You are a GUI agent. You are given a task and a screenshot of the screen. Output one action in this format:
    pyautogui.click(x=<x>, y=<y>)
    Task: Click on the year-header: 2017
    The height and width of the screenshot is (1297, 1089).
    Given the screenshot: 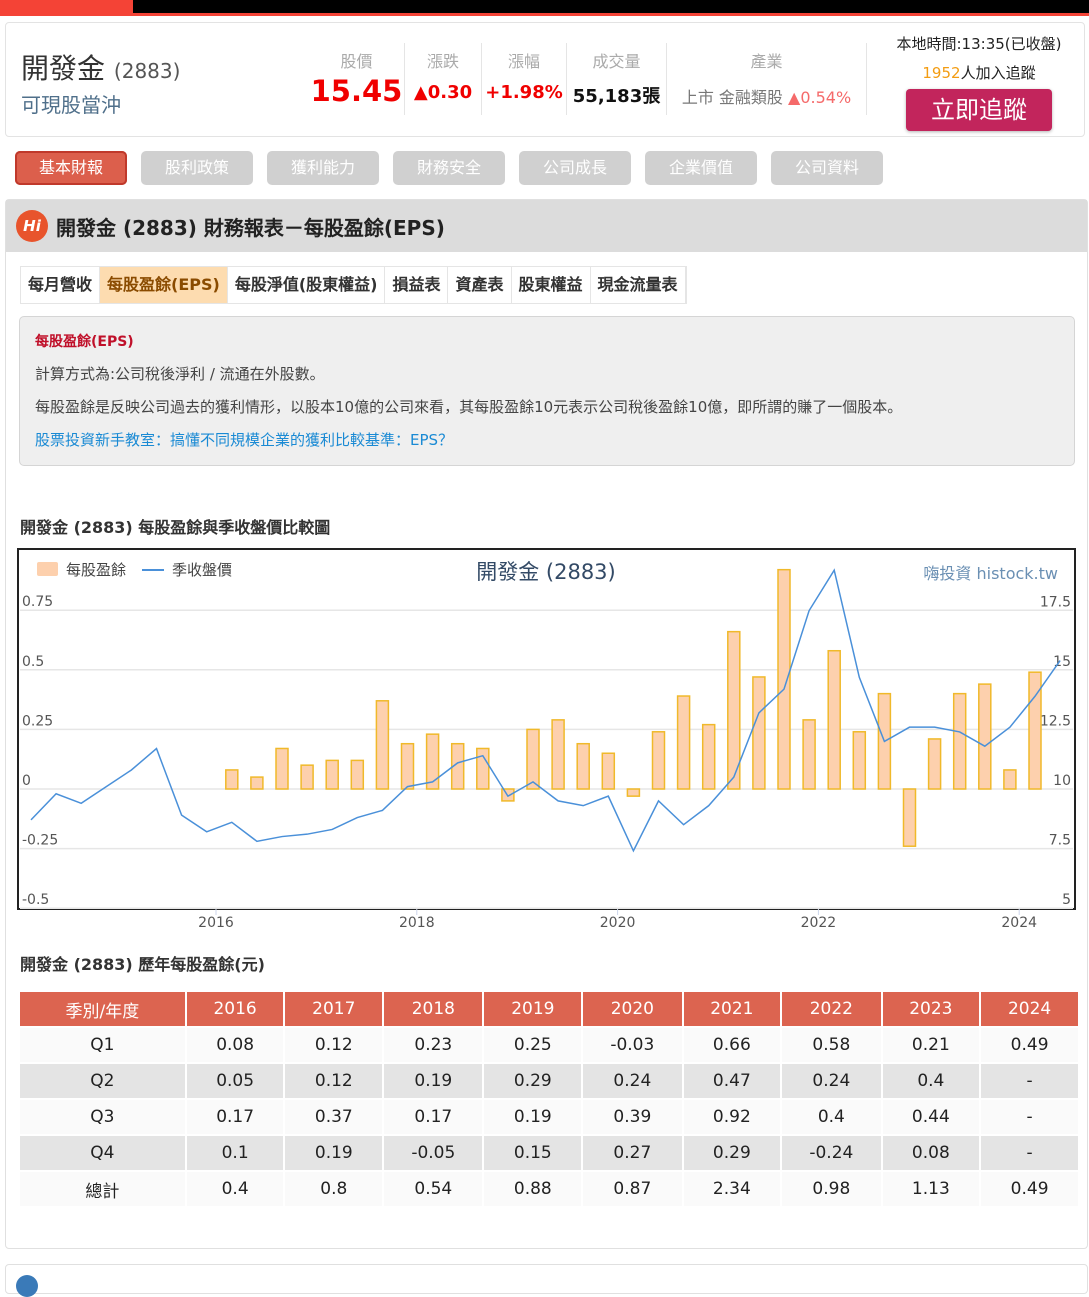 What is the action you would take?
    pyautogui.click(x=334, y=1009)
    